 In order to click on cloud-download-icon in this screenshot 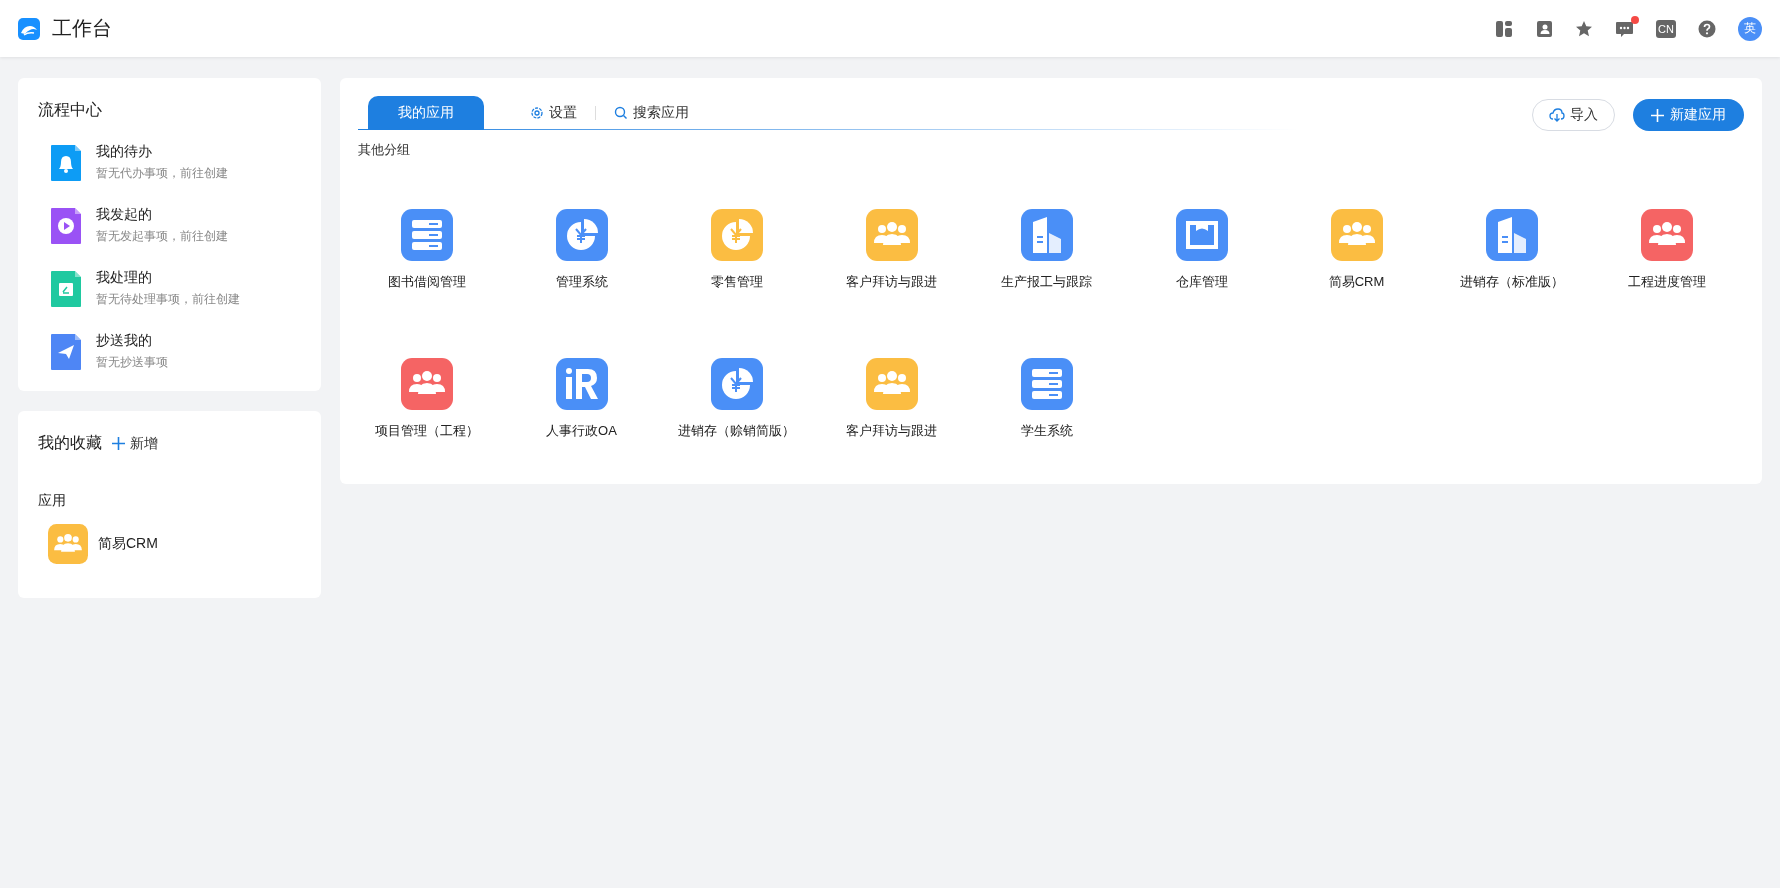, I will do `click(1557, 115)`.